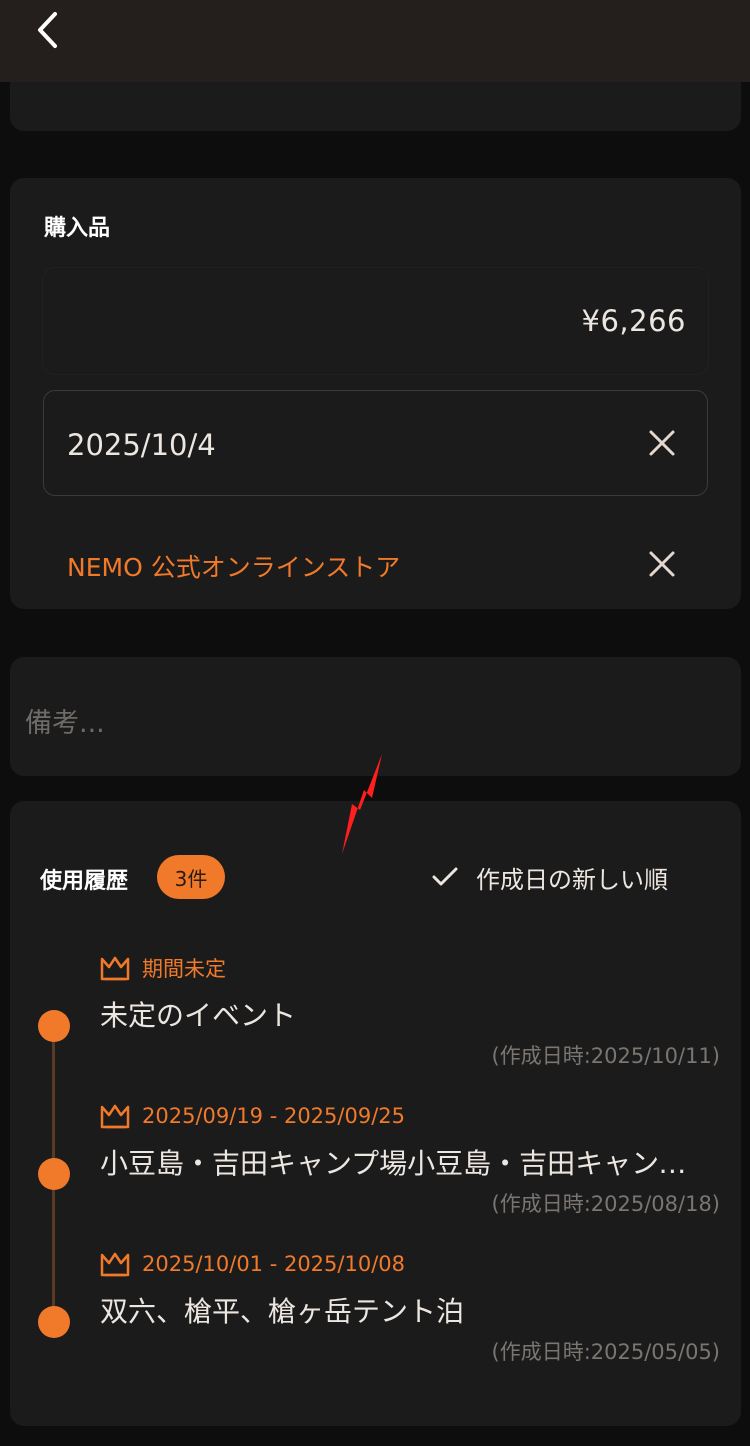 This screenshot has height=1446, width=750. I want to click on sort-toggle-button: 作成日の新しい順, so click(550, 877).